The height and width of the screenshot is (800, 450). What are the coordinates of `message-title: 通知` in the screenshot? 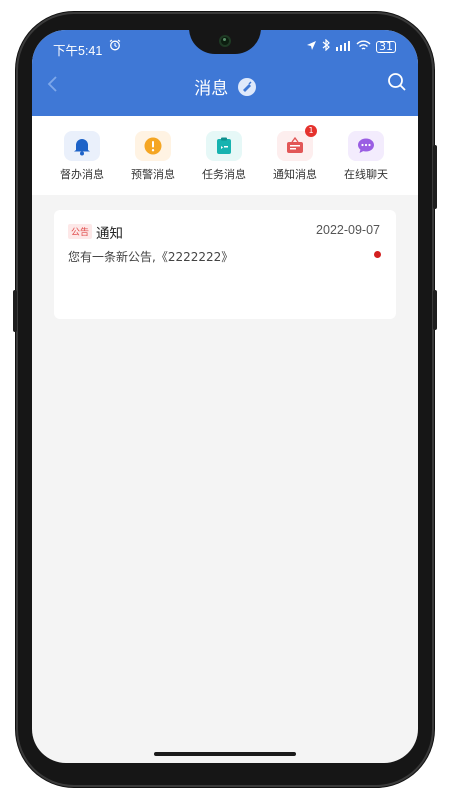 It's located at (109, 234).